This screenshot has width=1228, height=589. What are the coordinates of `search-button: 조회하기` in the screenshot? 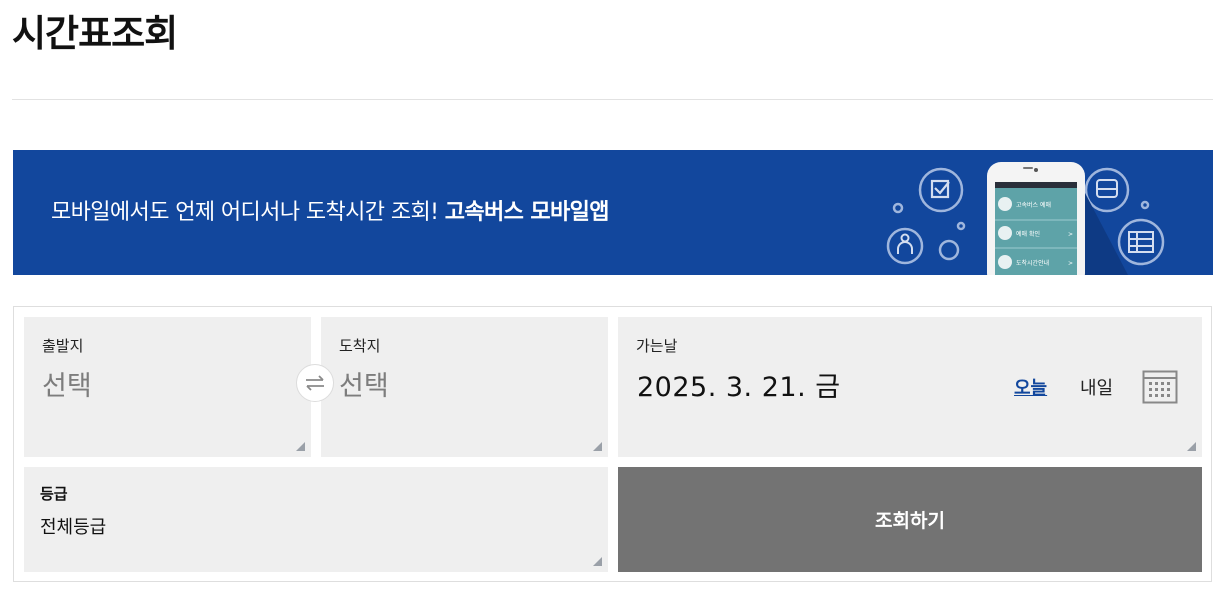 It's located at (910, 519).